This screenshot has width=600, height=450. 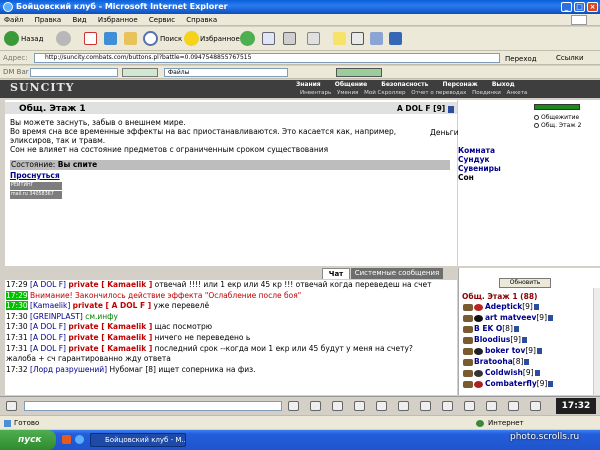 I want to click on scroll-icon, so click(x=381, y=406).